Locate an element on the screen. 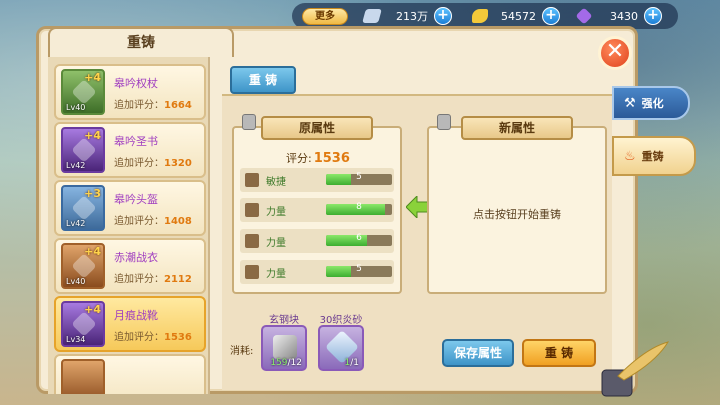  add-crystal-button: + is located at coordinates (653, 16).